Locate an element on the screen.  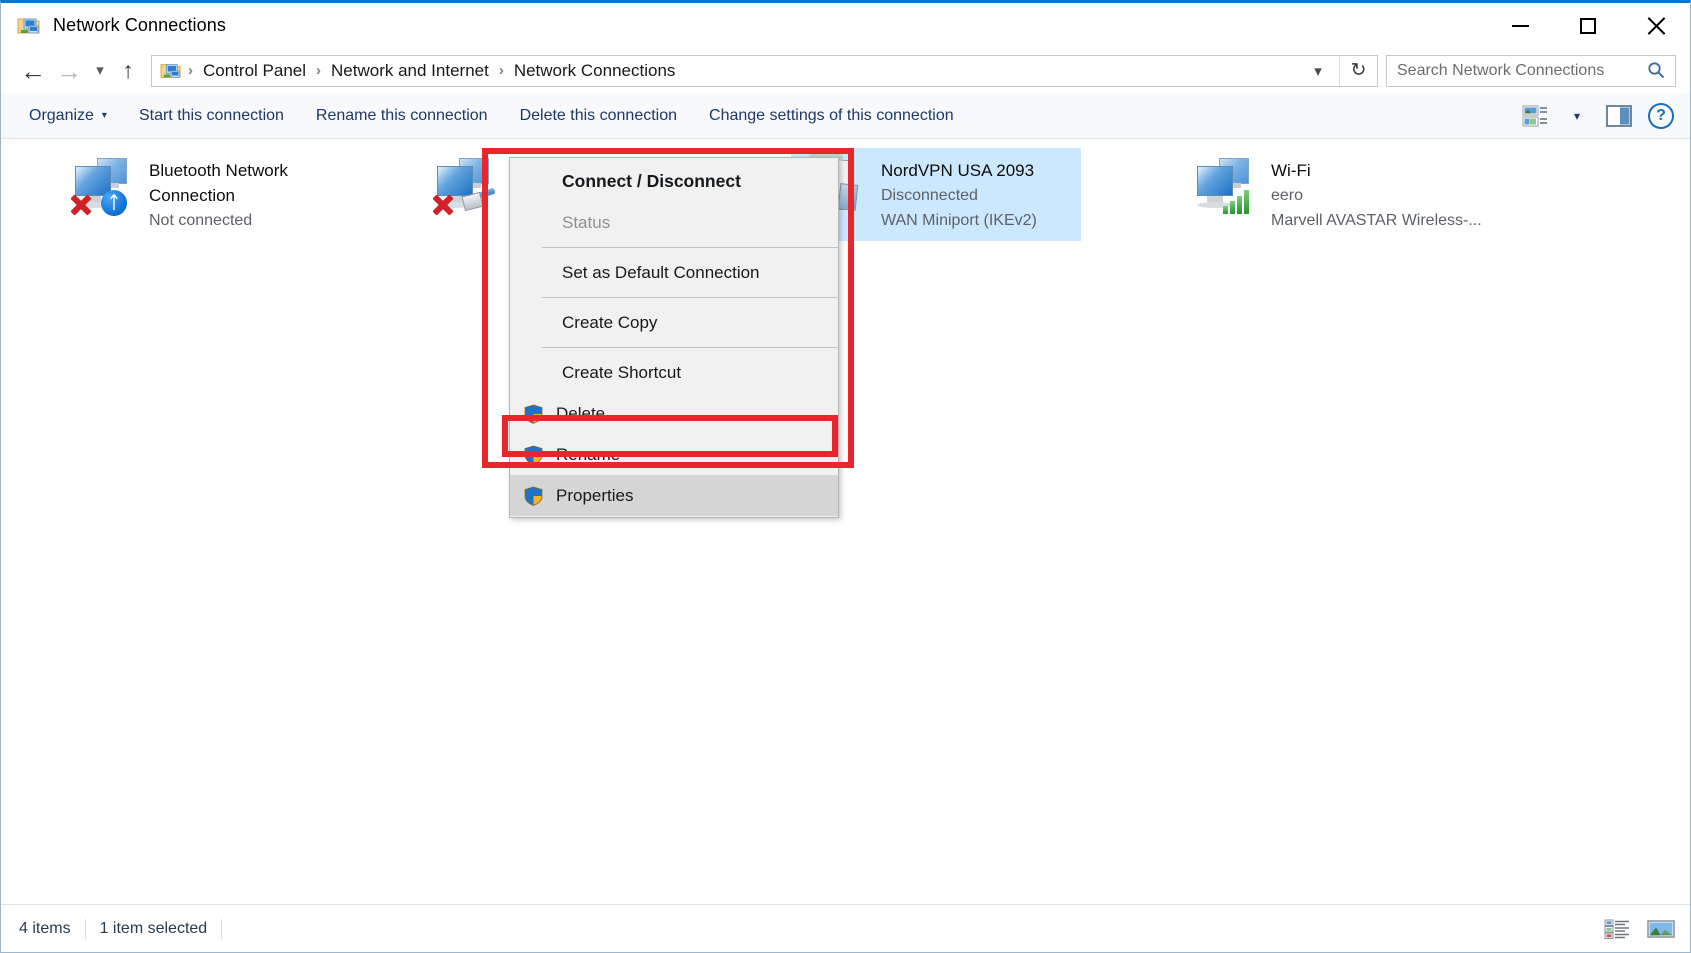
close-icon is located at coordinates (1656, 26).